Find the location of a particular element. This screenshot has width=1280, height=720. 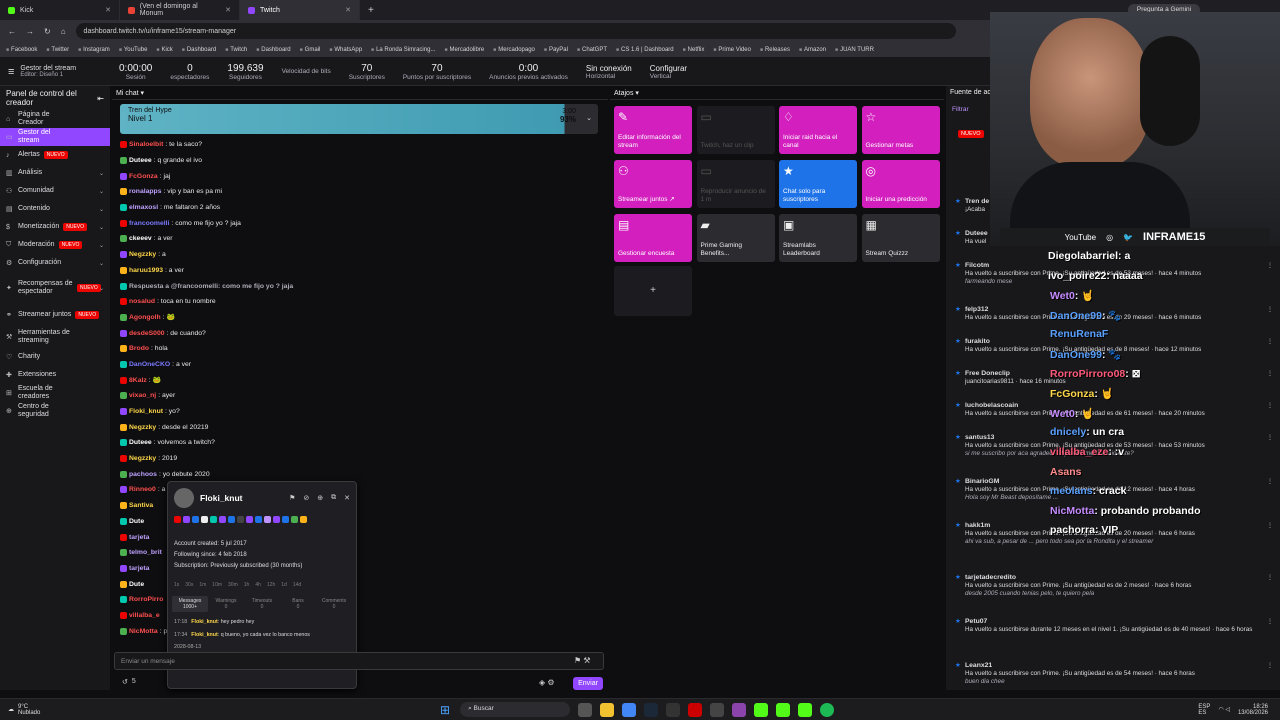

chat-username: francoomelli is located at coordinates (149, 223).